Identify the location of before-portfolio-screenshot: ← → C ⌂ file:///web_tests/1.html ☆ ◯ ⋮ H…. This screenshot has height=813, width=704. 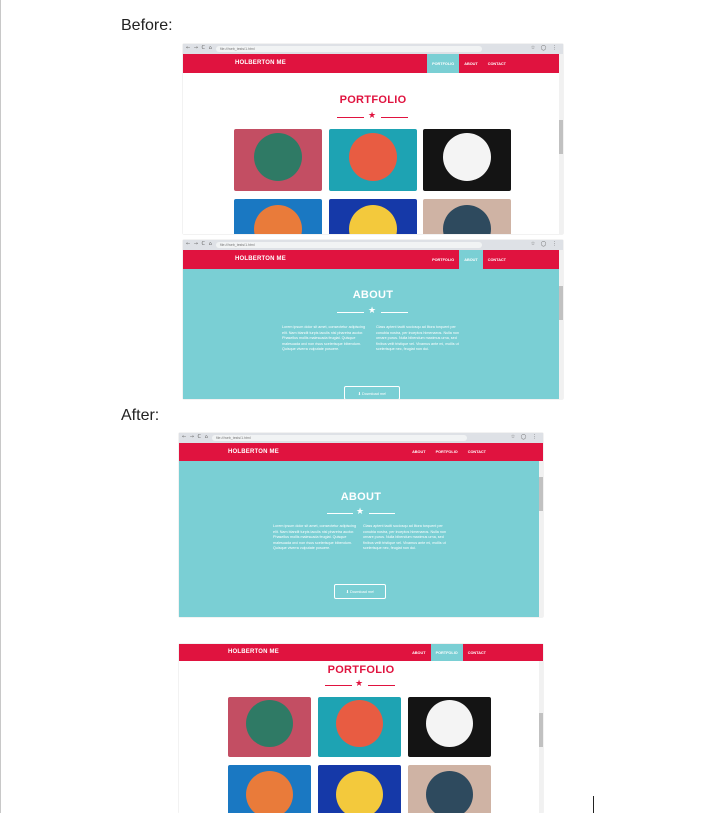
(373, 139).